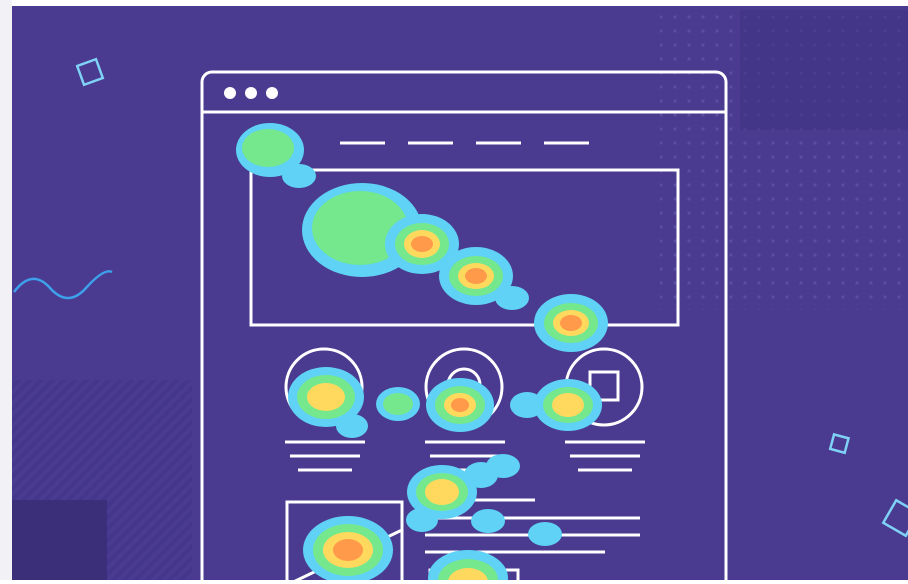 This screenshot has width=908, height=584. I want to click on decor-dark-region, so click(824, 70).